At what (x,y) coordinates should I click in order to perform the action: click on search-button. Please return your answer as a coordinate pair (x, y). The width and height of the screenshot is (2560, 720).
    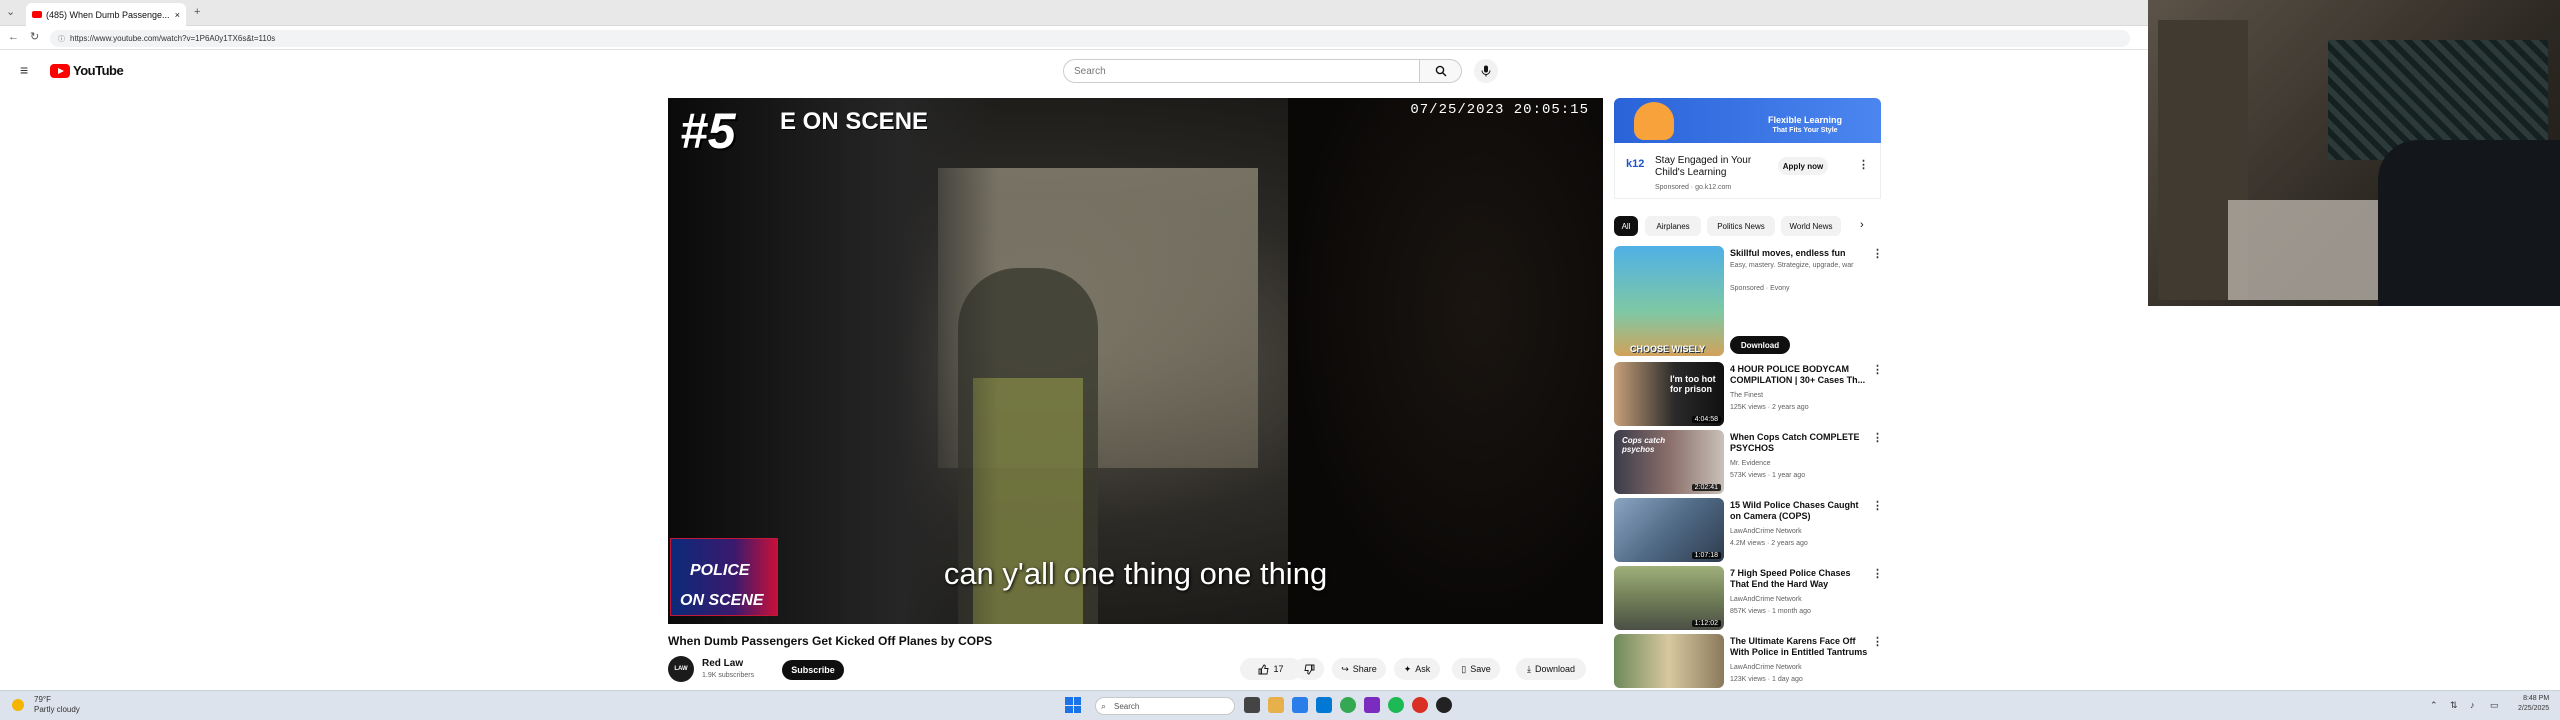
    Looking at the image, I should click on (1441, 71).